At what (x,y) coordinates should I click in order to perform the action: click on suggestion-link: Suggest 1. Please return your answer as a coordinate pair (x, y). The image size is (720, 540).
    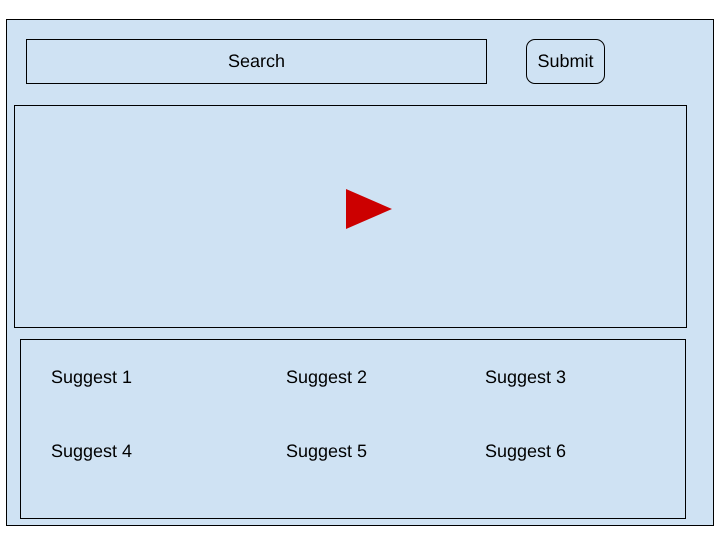
    Looking at the image, I should click on (91, 377).